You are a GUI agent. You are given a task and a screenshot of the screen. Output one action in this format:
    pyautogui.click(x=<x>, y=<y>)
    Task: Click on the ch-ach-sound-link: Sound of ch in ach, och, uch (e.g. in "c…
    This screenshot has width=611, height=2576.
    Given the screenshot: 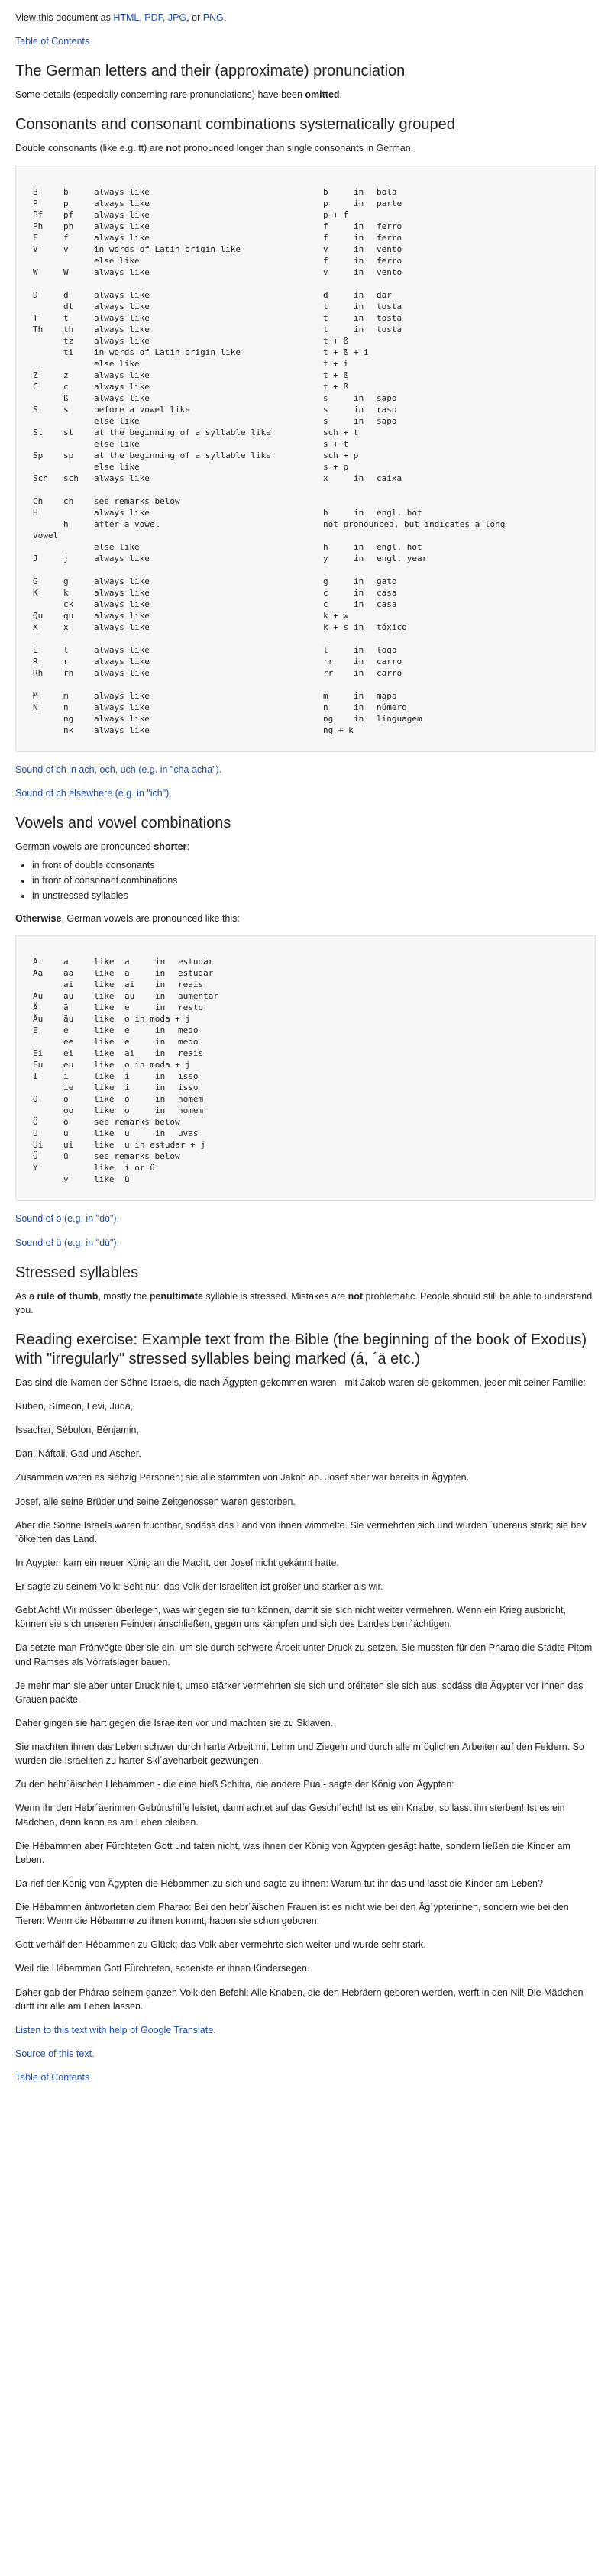 What is the action you would take?
    pyautogui.click(x=118, y=769)
    